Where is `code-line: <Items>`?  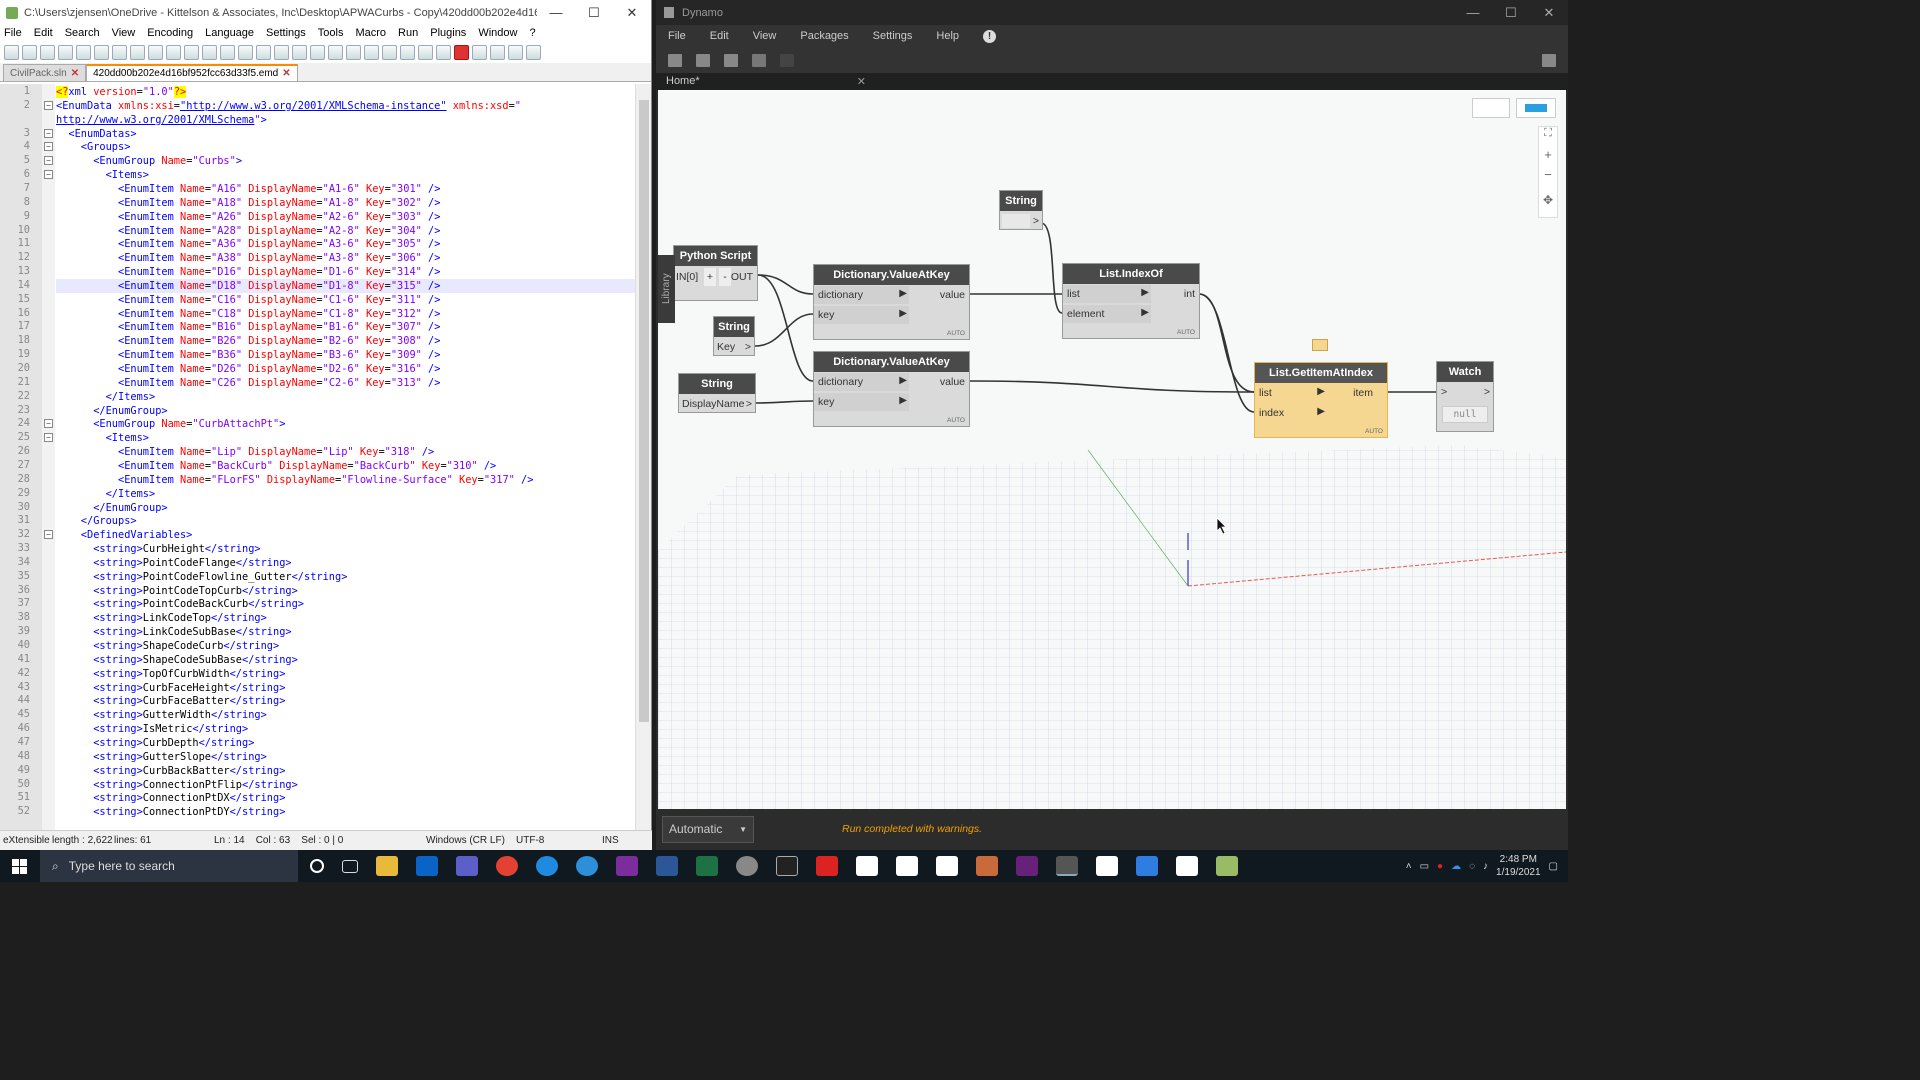
code-line: <Items> is located at coordinates (346, 438).